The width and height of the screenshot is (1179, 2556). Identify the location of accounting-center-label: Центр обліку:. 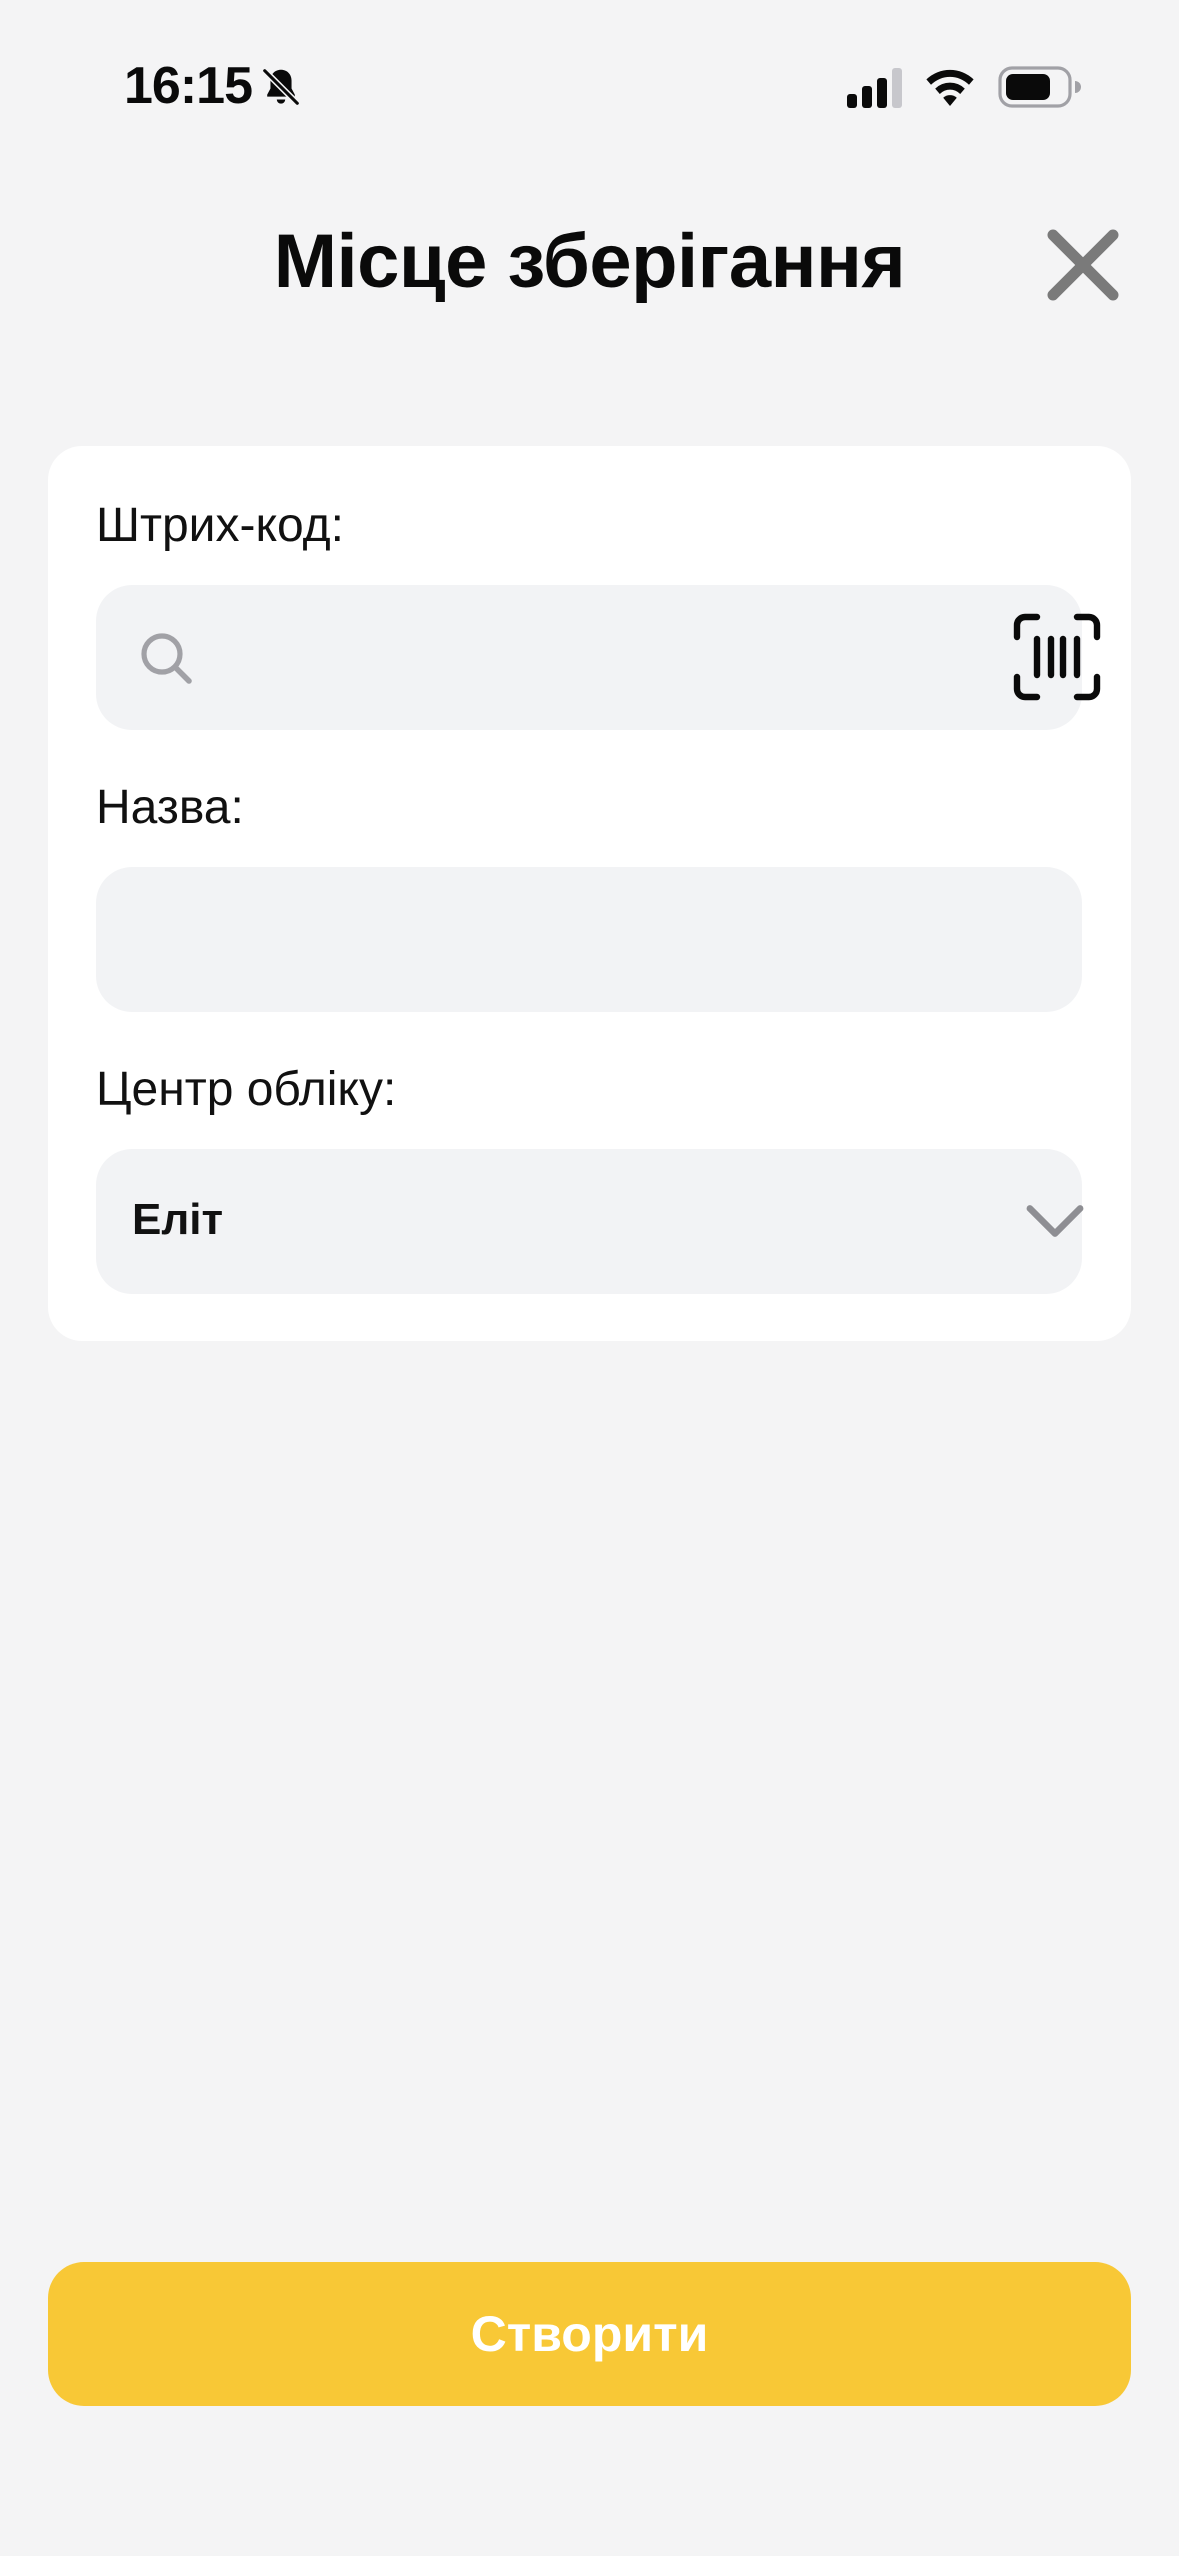
(246, 1089).